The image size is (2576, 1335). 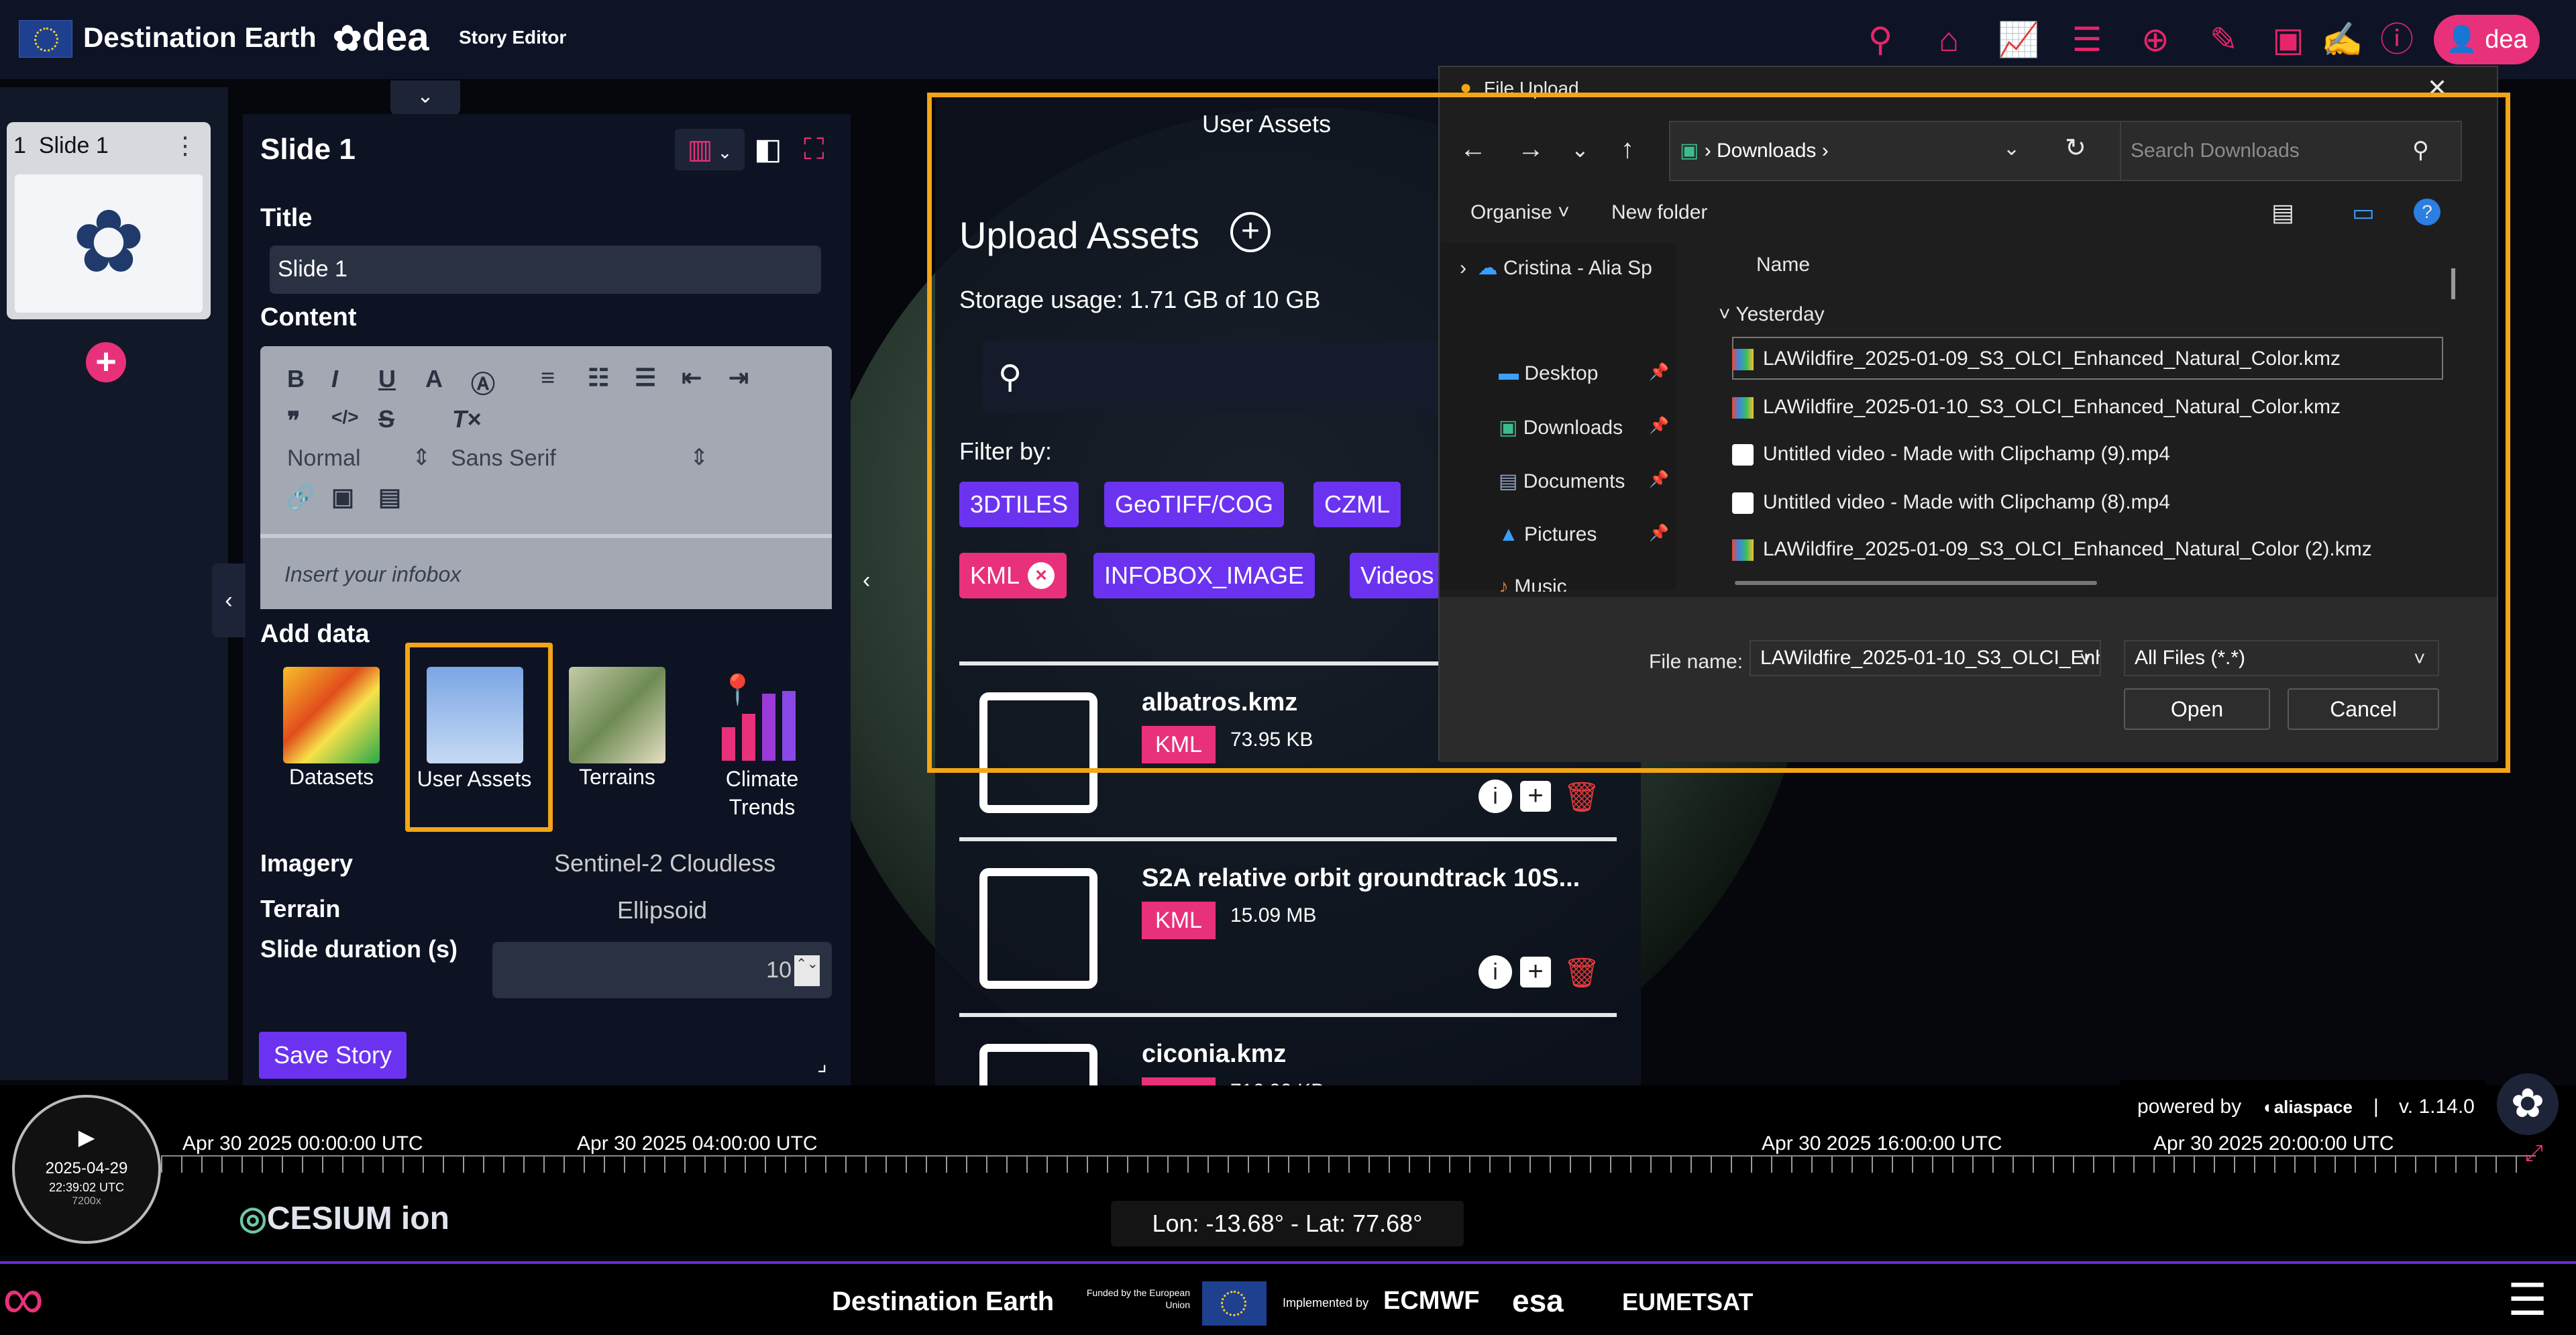 I want to click on add-data-label: Add data, so click(x=315, y=634).